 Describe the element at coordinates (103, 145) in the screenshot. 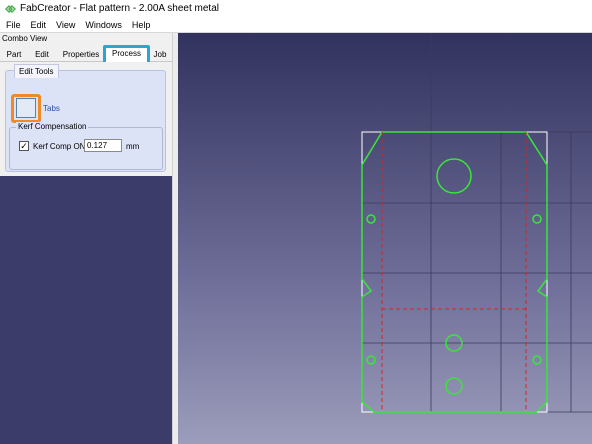

I see `kerf-value-input` at that location.